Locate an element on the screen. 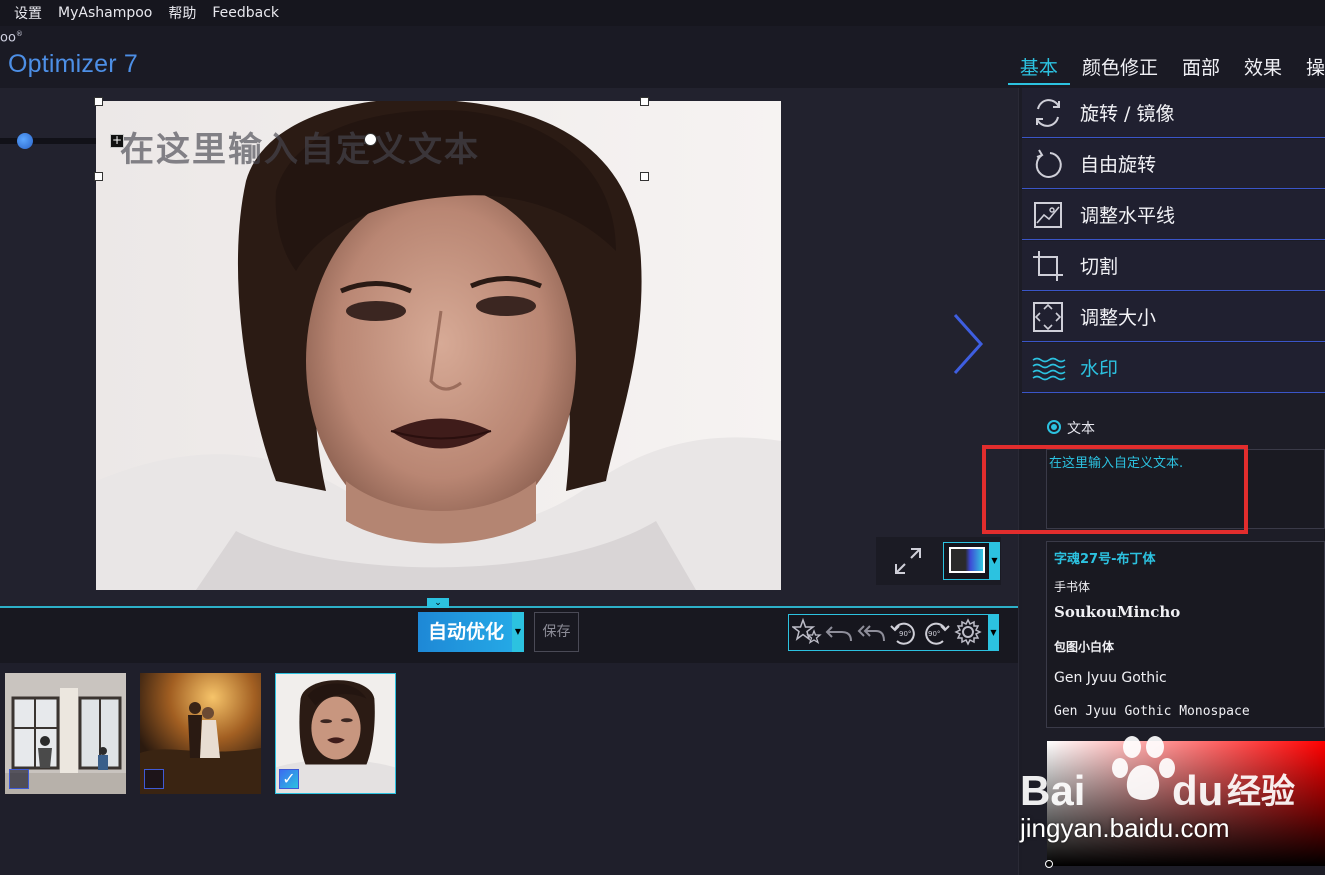 The image size is (1325, 875). magic-stars-icon is located at coordinates (807, 632).